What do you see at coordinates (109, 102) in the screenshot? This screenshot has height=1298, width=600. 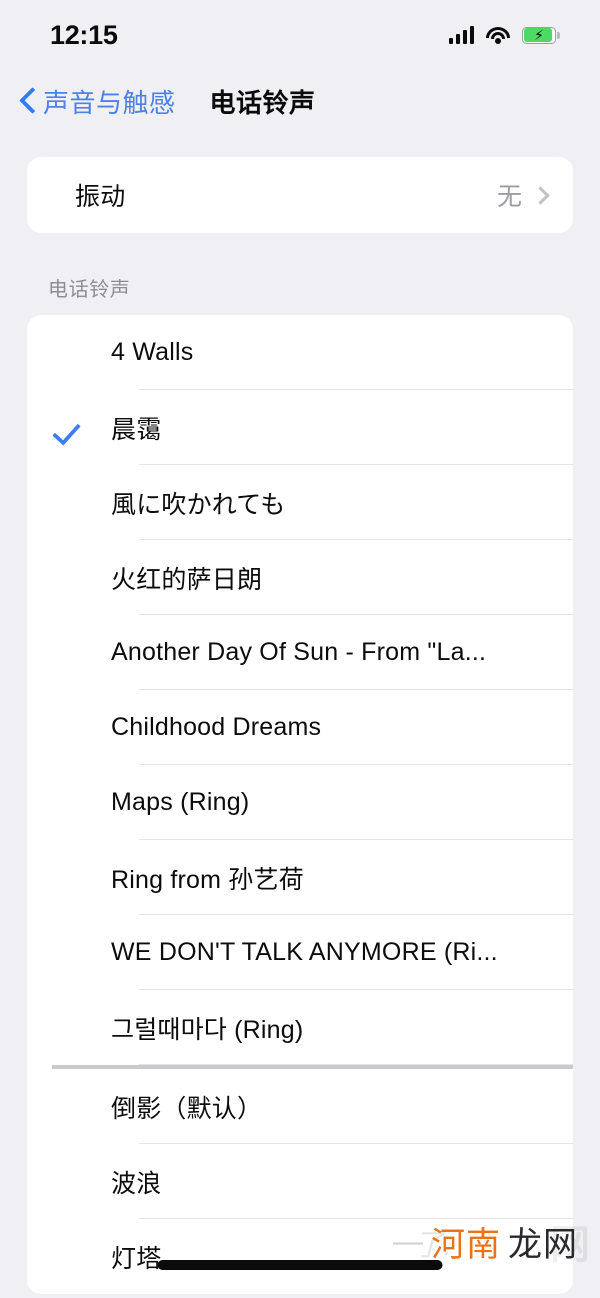 I see `back-button-label: 声音与触感` at bounding box center [109, 102].